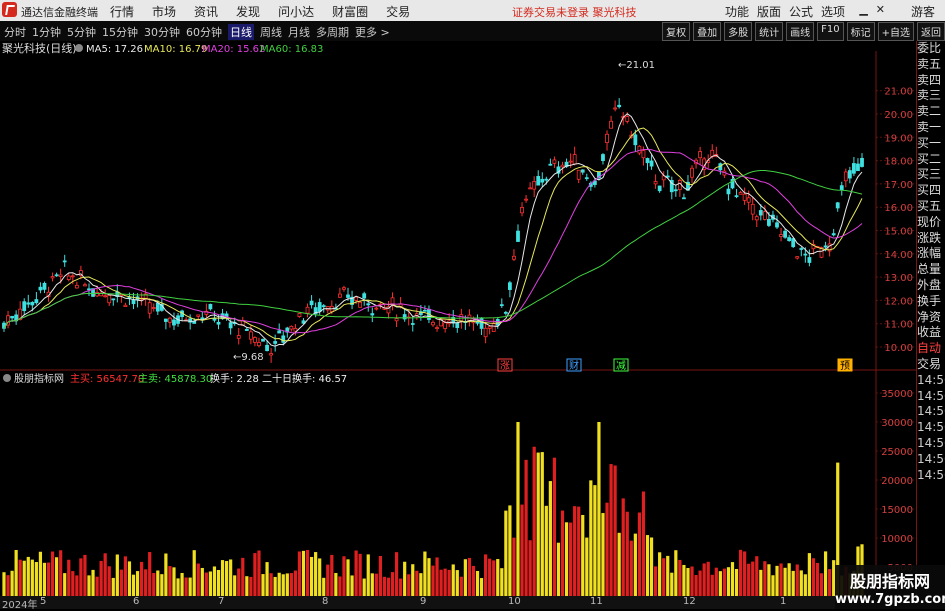 The image size is (945, 611). I want to click on price-axis-label: 18.00, so click(898, 162).